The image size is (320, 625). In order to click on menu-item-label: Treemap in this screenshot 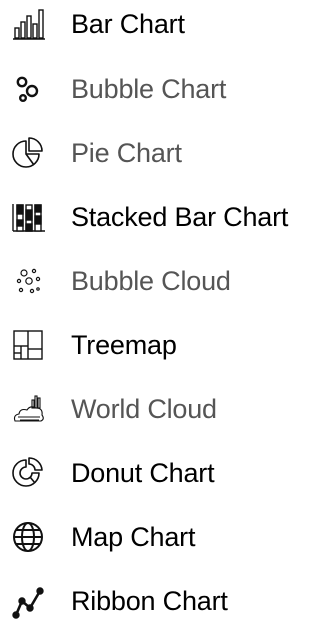, I will do `click(124, 344)`.